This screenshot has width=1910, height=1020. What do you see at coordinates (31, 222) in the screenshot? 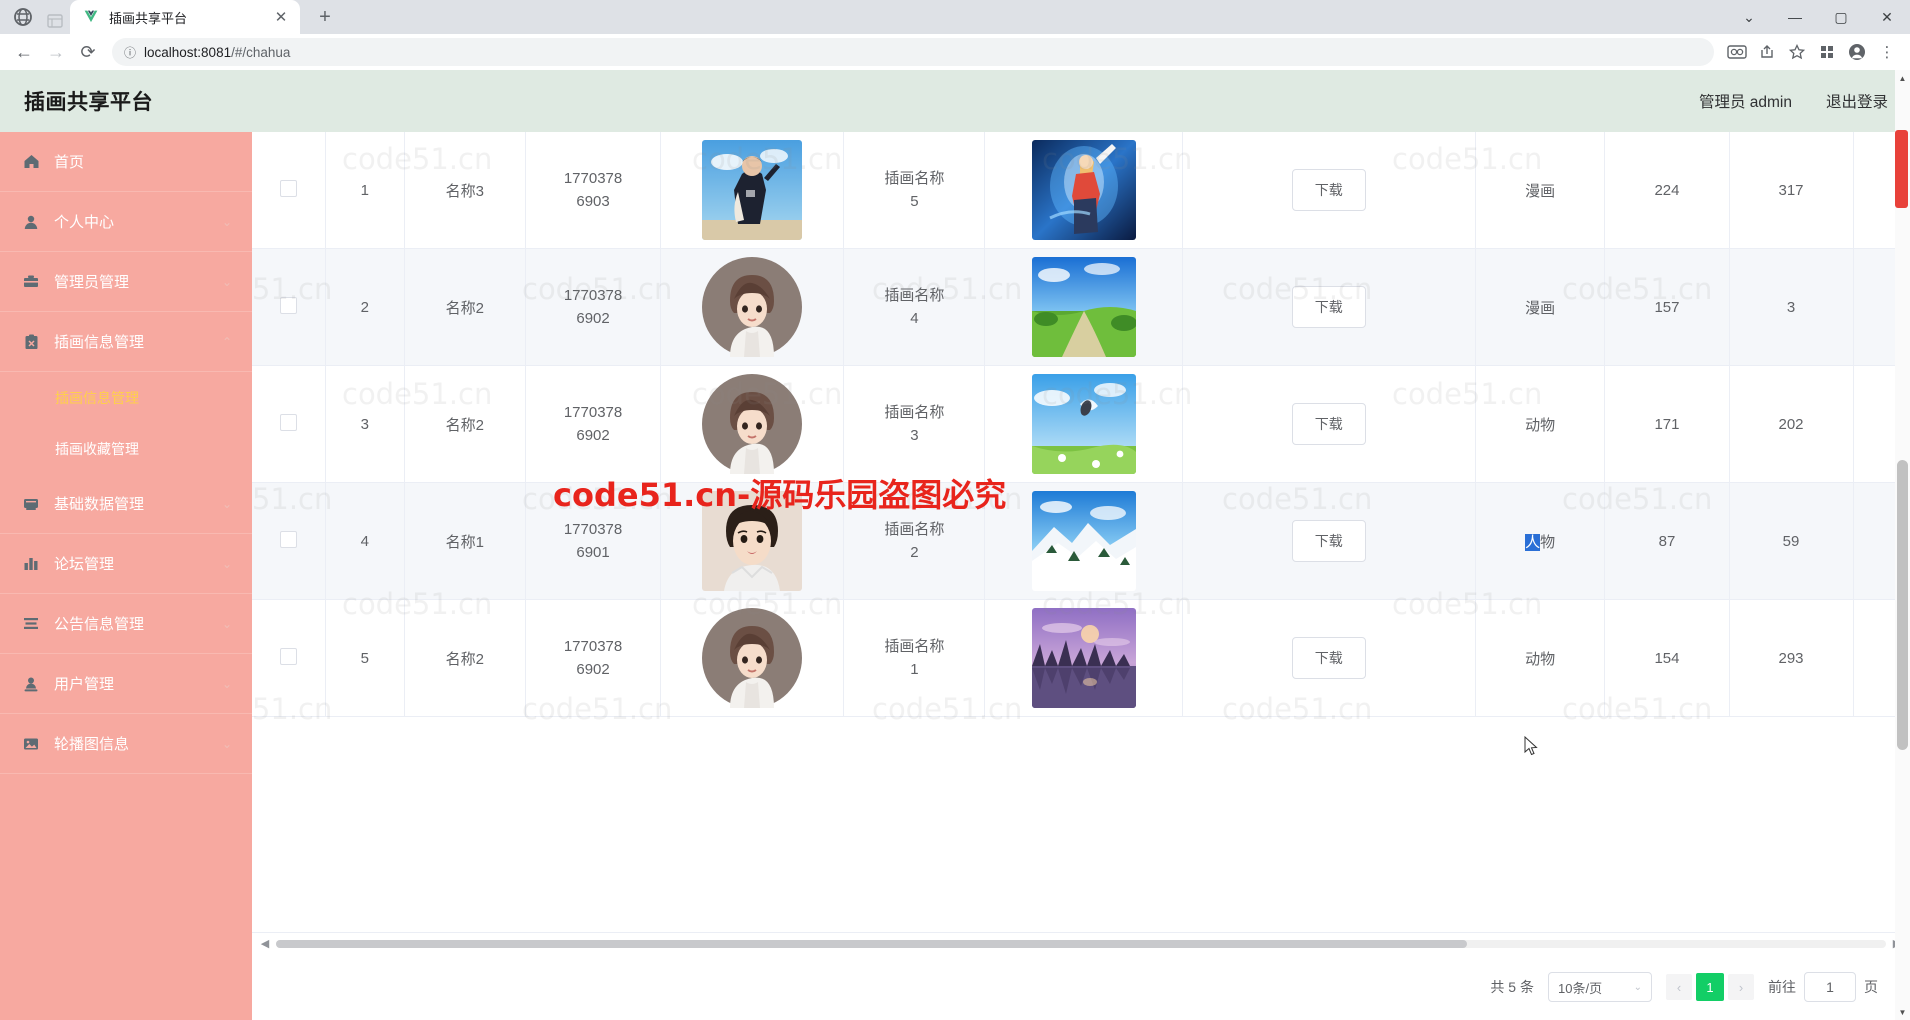
I see `user-icon` at bounding box center [31, 222].